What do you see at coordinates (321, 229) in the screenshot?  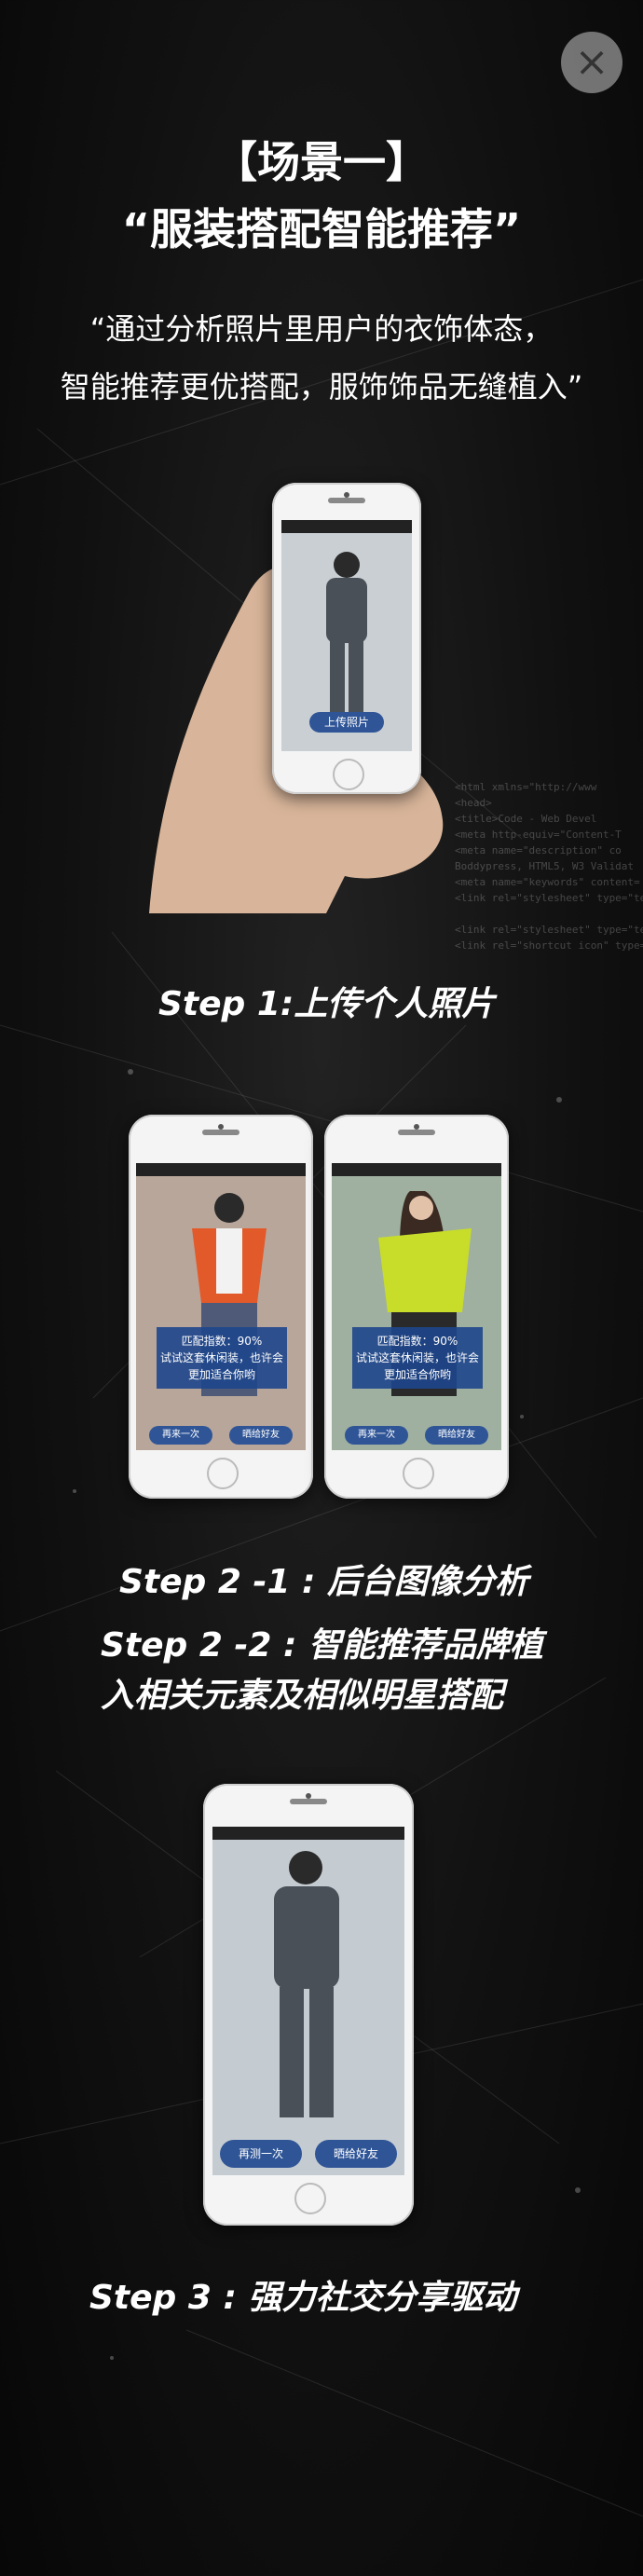 I see `page-title-line2: “服装搭配智能推荐”` at bounding box center [321, 229].